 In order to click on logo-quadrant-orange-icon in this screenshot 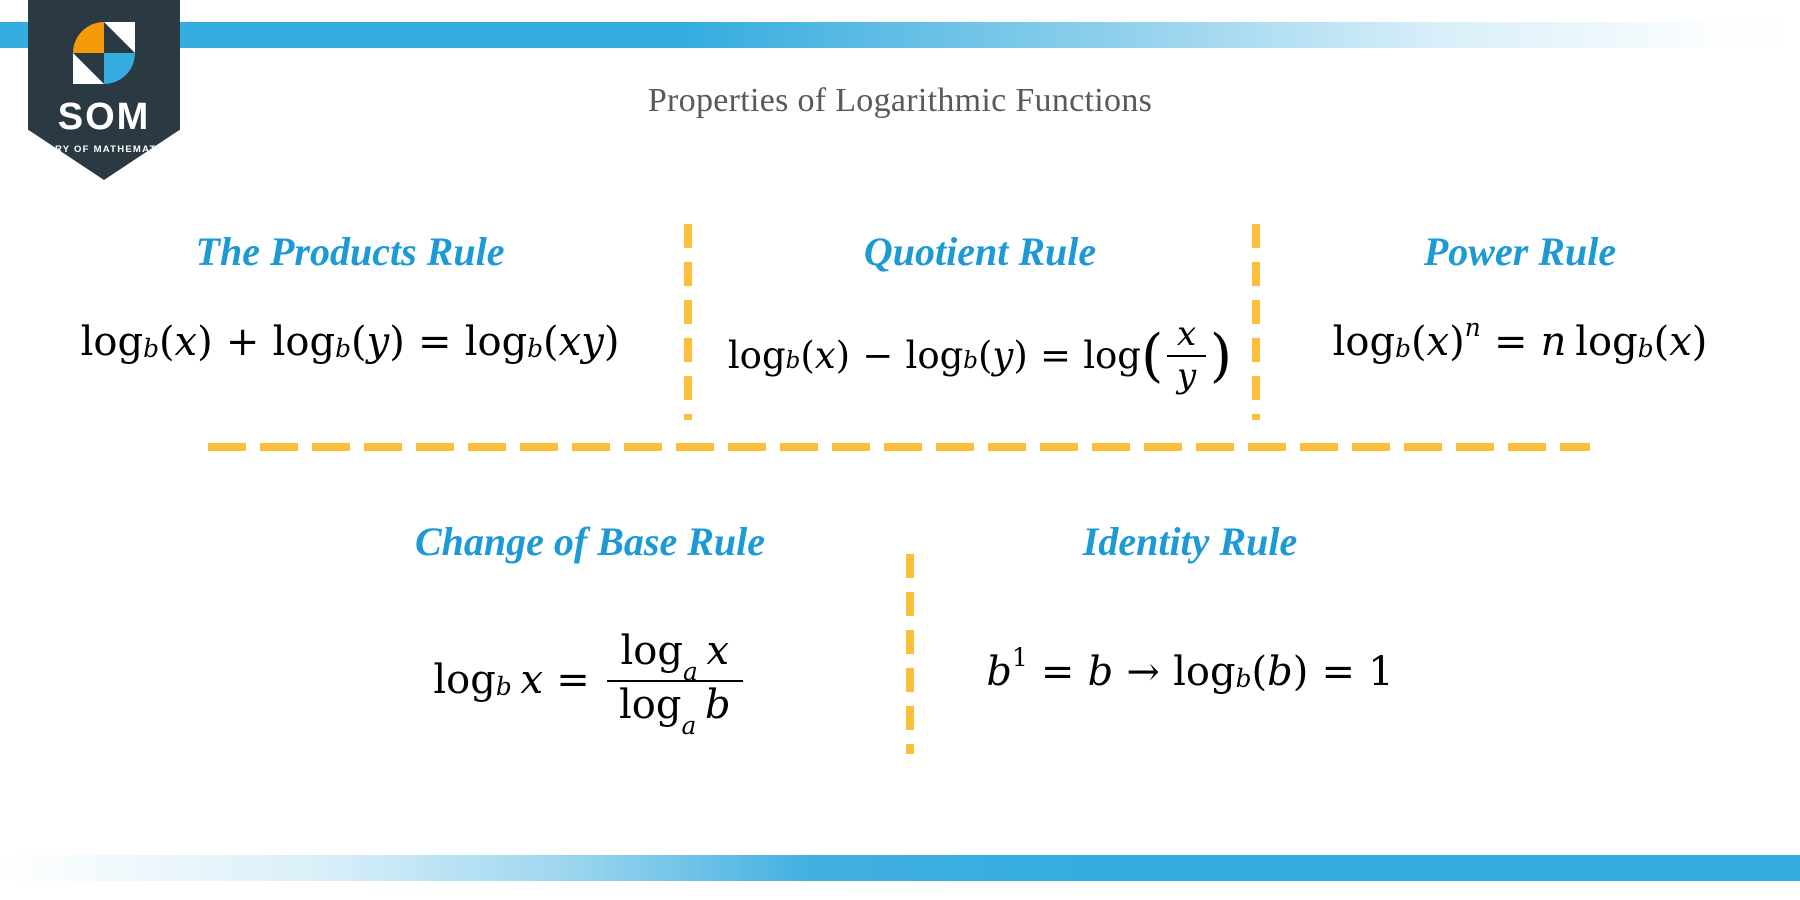, I will do `click(88, 37)`.